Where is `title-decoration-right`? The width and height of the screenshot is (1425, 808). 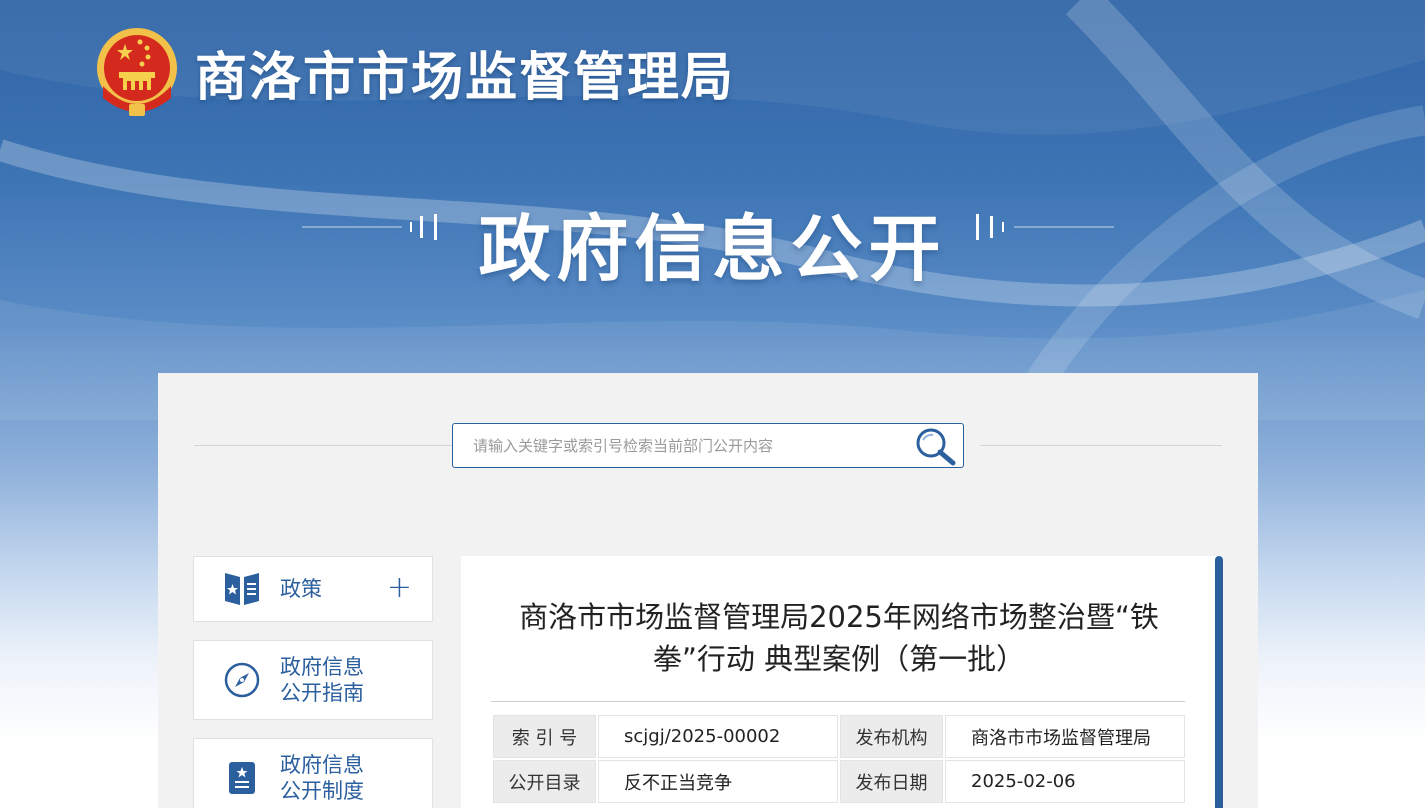 title-decoration-right is located at coordinates (1045, 227).